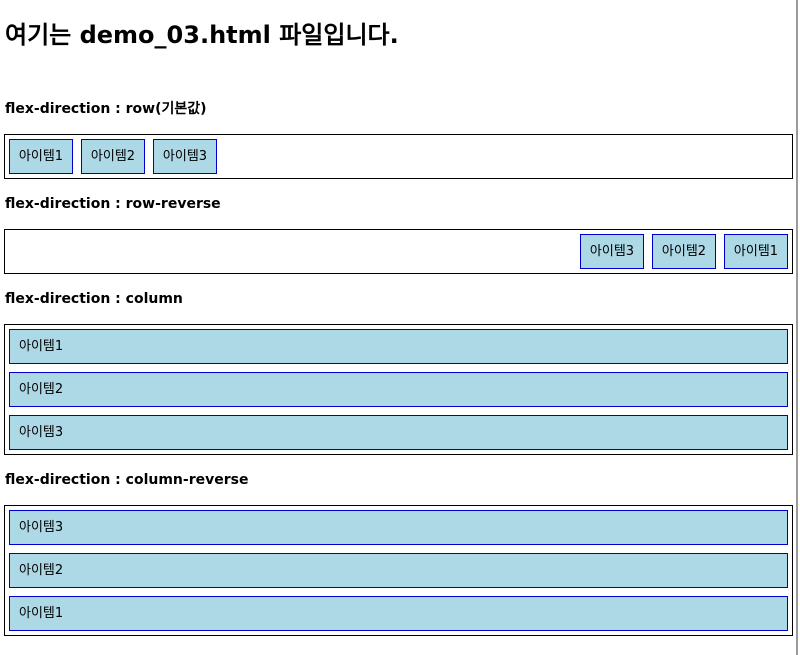  Describe the element at coordinates (106, 109) in the screenshot. I see `section-title-row: flex-direction : row(기본값)` at that location.